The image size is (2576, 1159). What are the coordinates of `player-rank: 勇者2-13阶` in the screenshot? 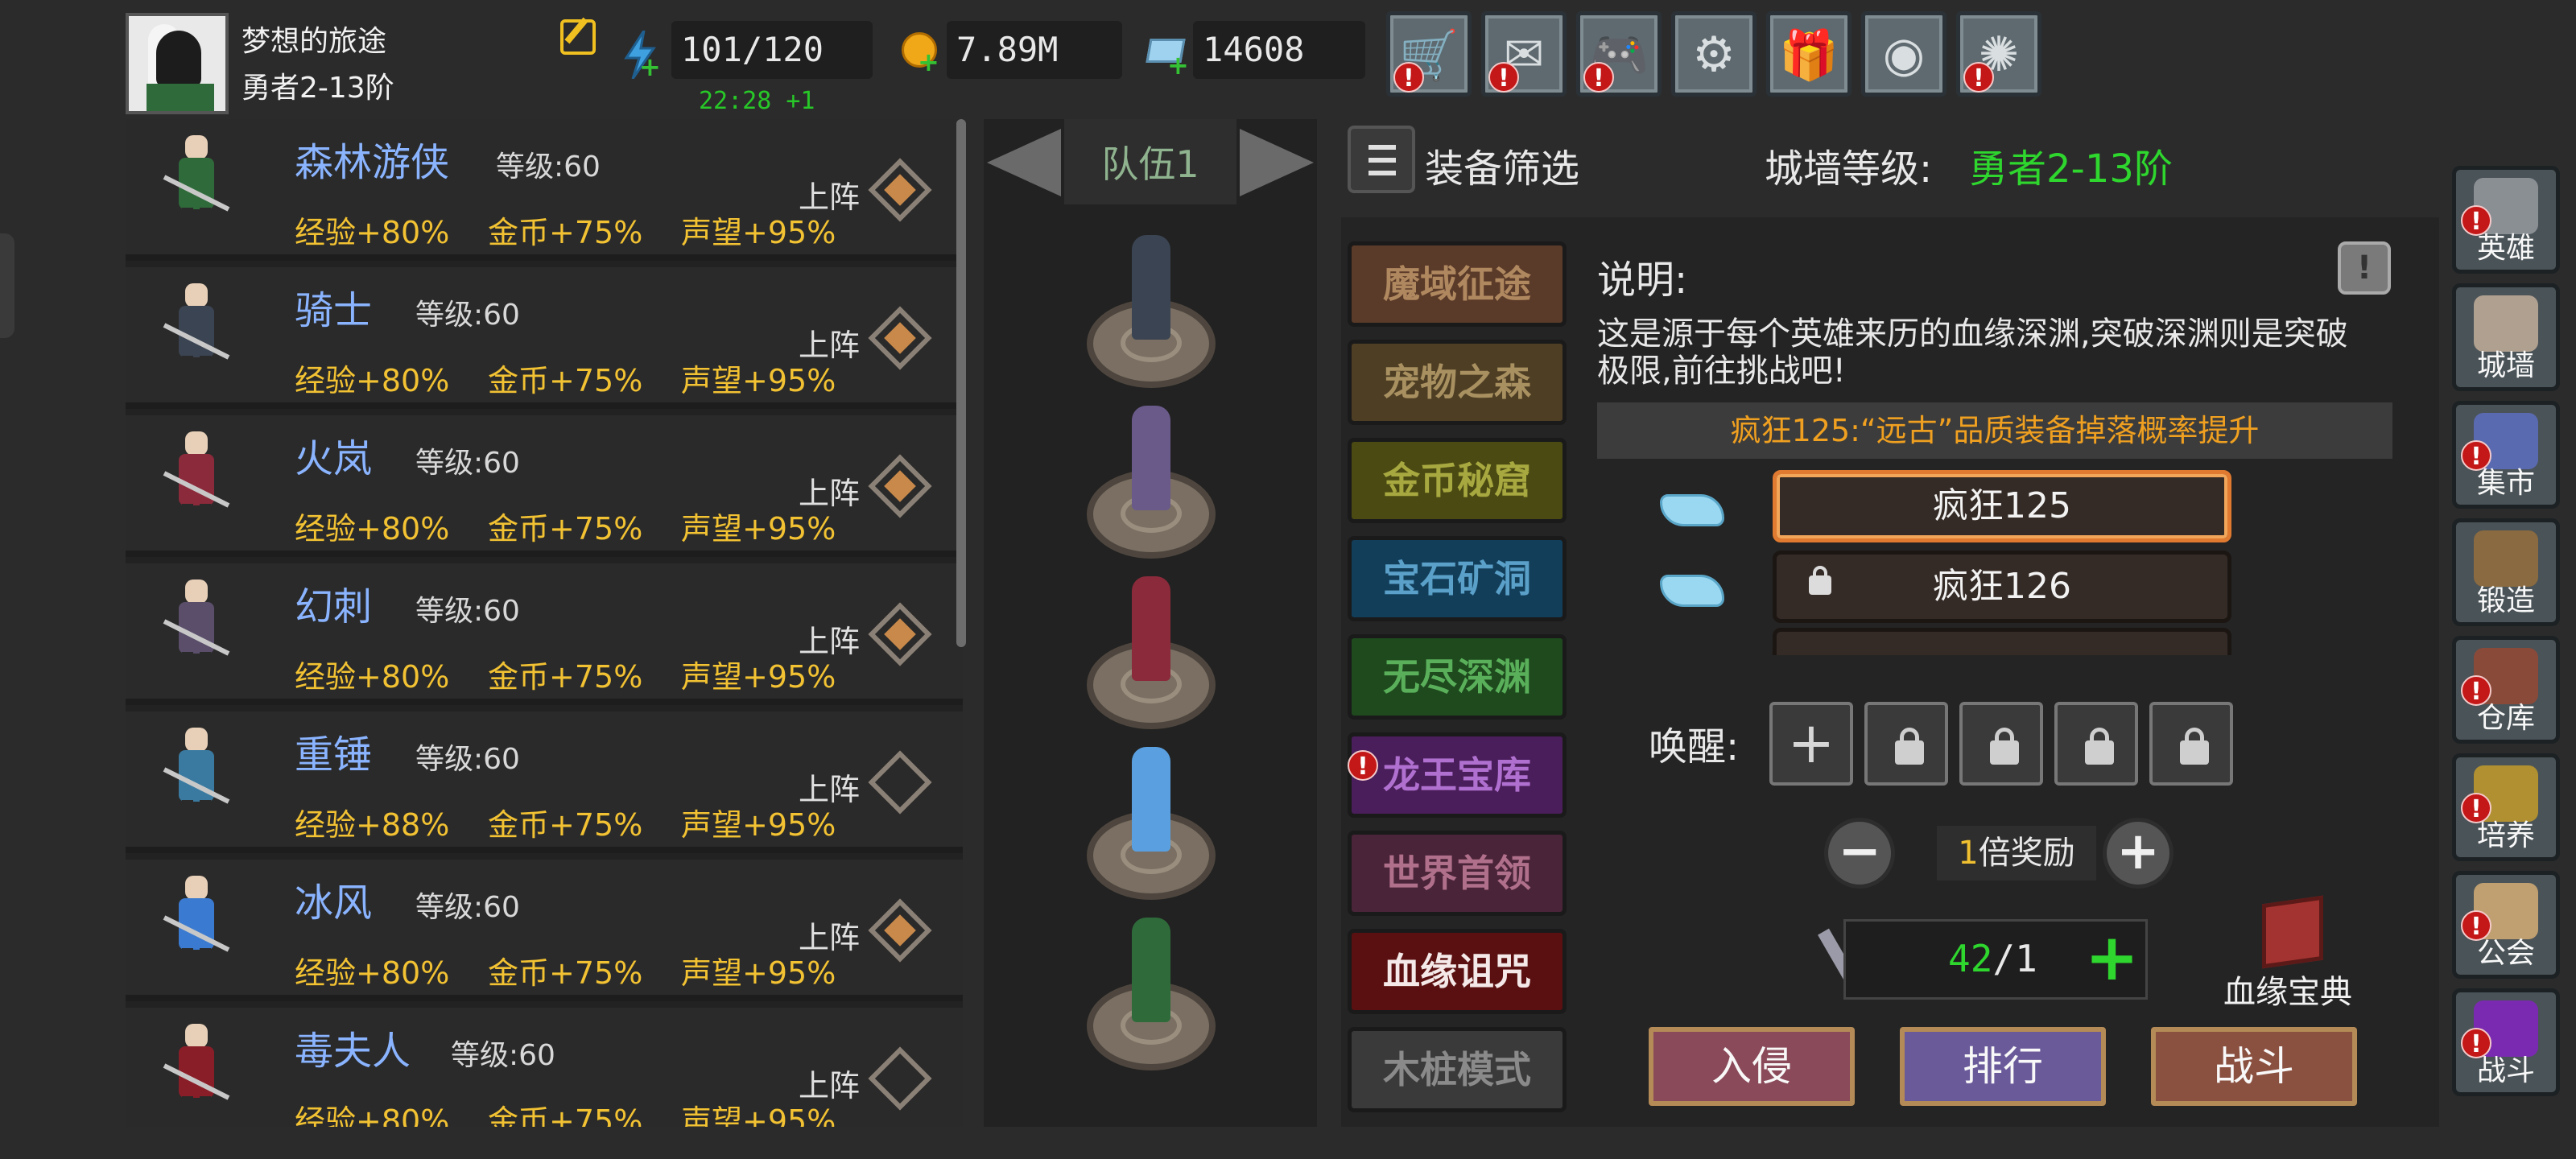 It's located at (318, 88).